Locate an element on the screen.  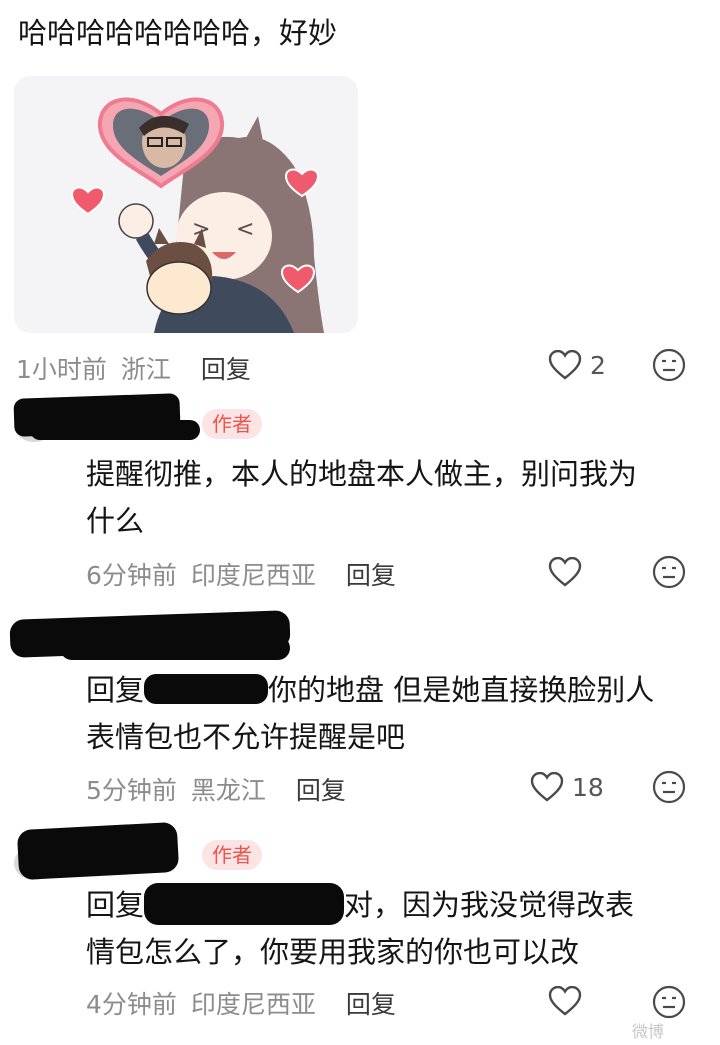
reply-text-line1: 提醒彻推，本人的地盘本人做主，别问我为 is located at coordinates (362, 474).